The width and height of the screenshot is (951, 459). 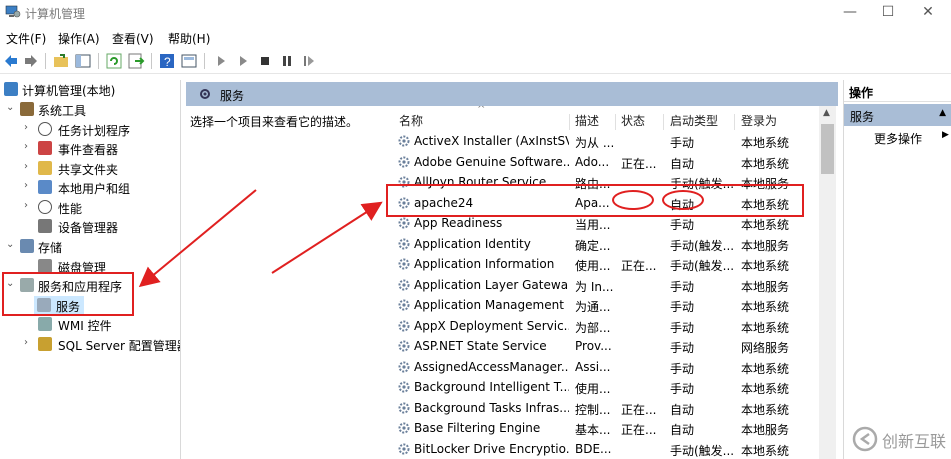 What do you see at coordinates (309, 61) in the screenshot?
I see `resume-icon` at bounding box center [309, 61].